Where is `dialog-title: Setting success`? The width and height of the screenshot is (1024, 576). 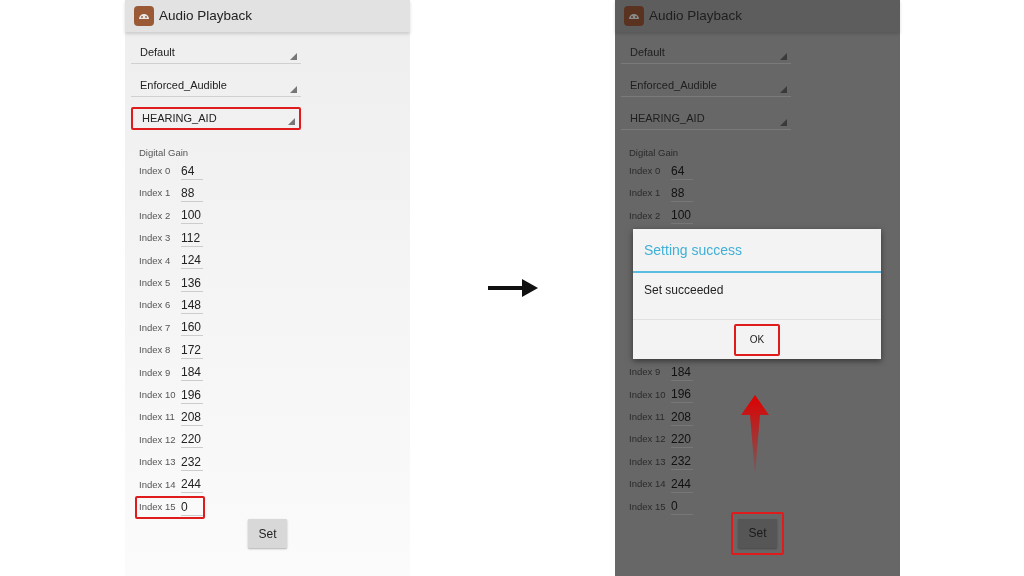
dialog-title: Setting success is located at coordinates (757, 251).